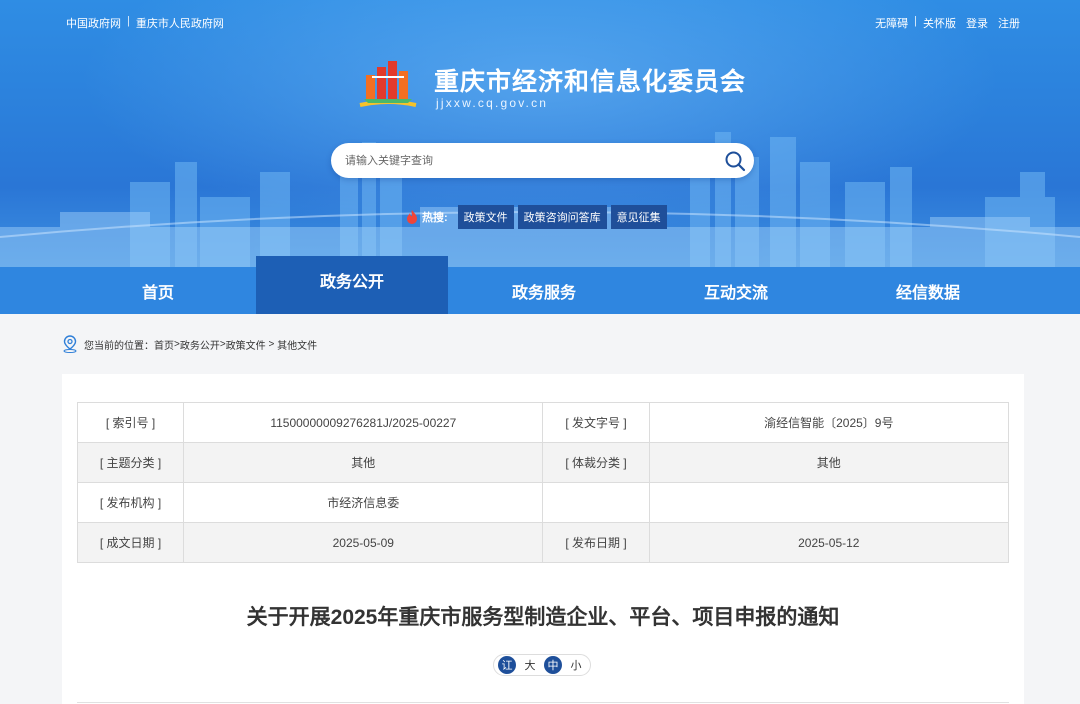 This screenshot has width=1080, height=704. I want to click on meta-key: [ 索引号 ], so click(130, 422).